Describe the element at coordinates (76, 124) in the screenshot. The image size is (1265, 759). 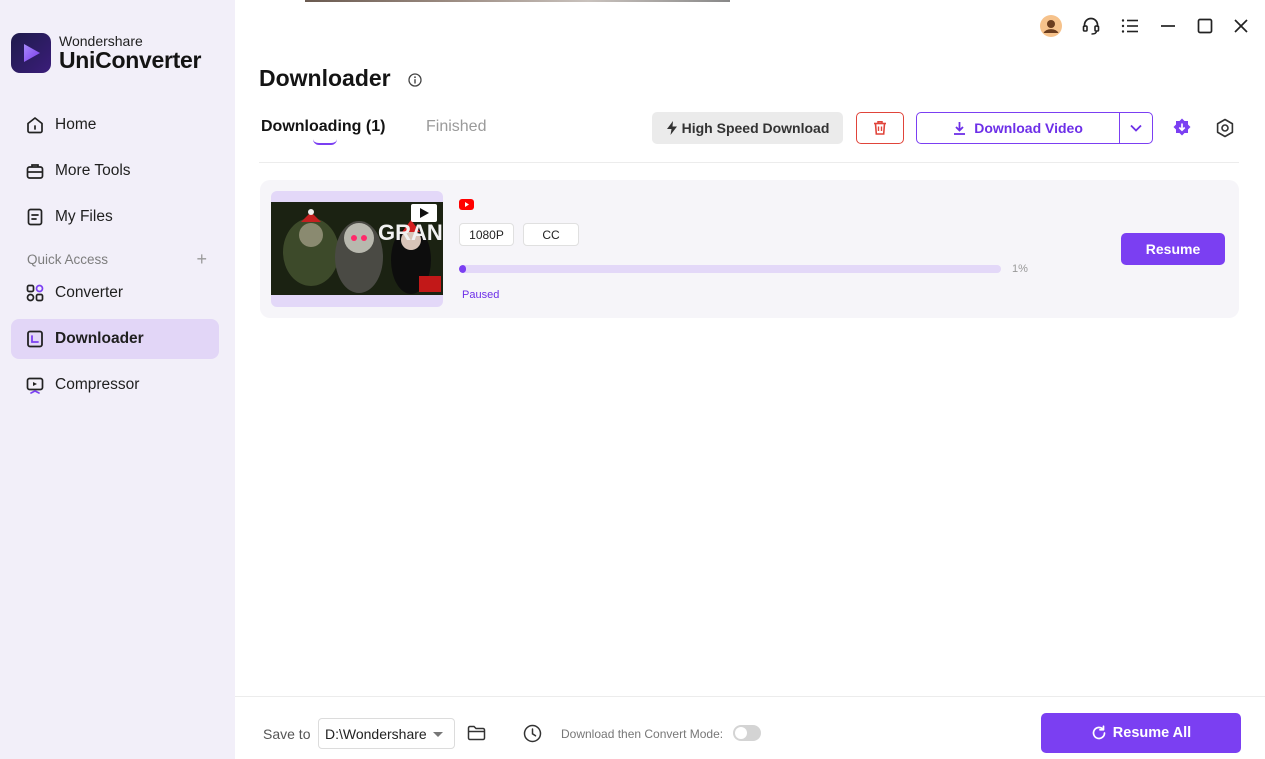
I see `sidebar-item-label: Home` at that location.